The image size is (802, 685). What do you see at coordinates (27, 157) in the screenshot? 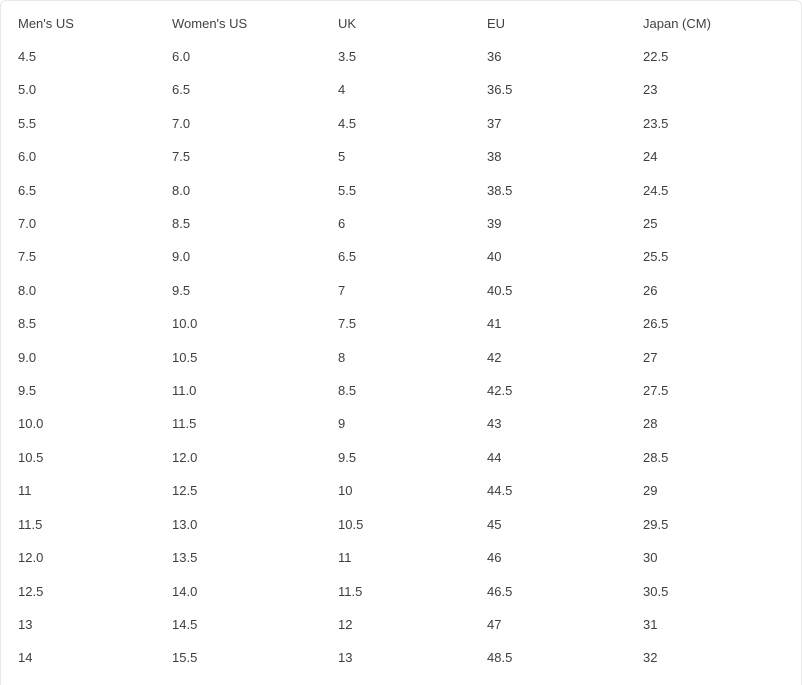
I see `cell-mens_us: 6.0` at bounding box center [27, 157].